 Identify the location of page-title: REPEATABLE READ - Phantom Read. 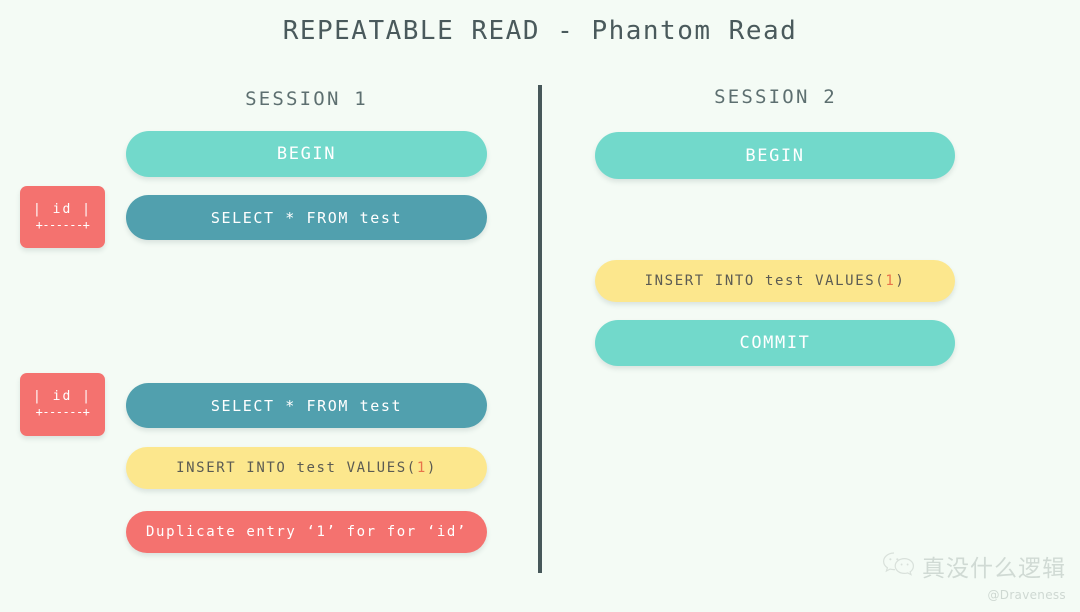
(540, 31).